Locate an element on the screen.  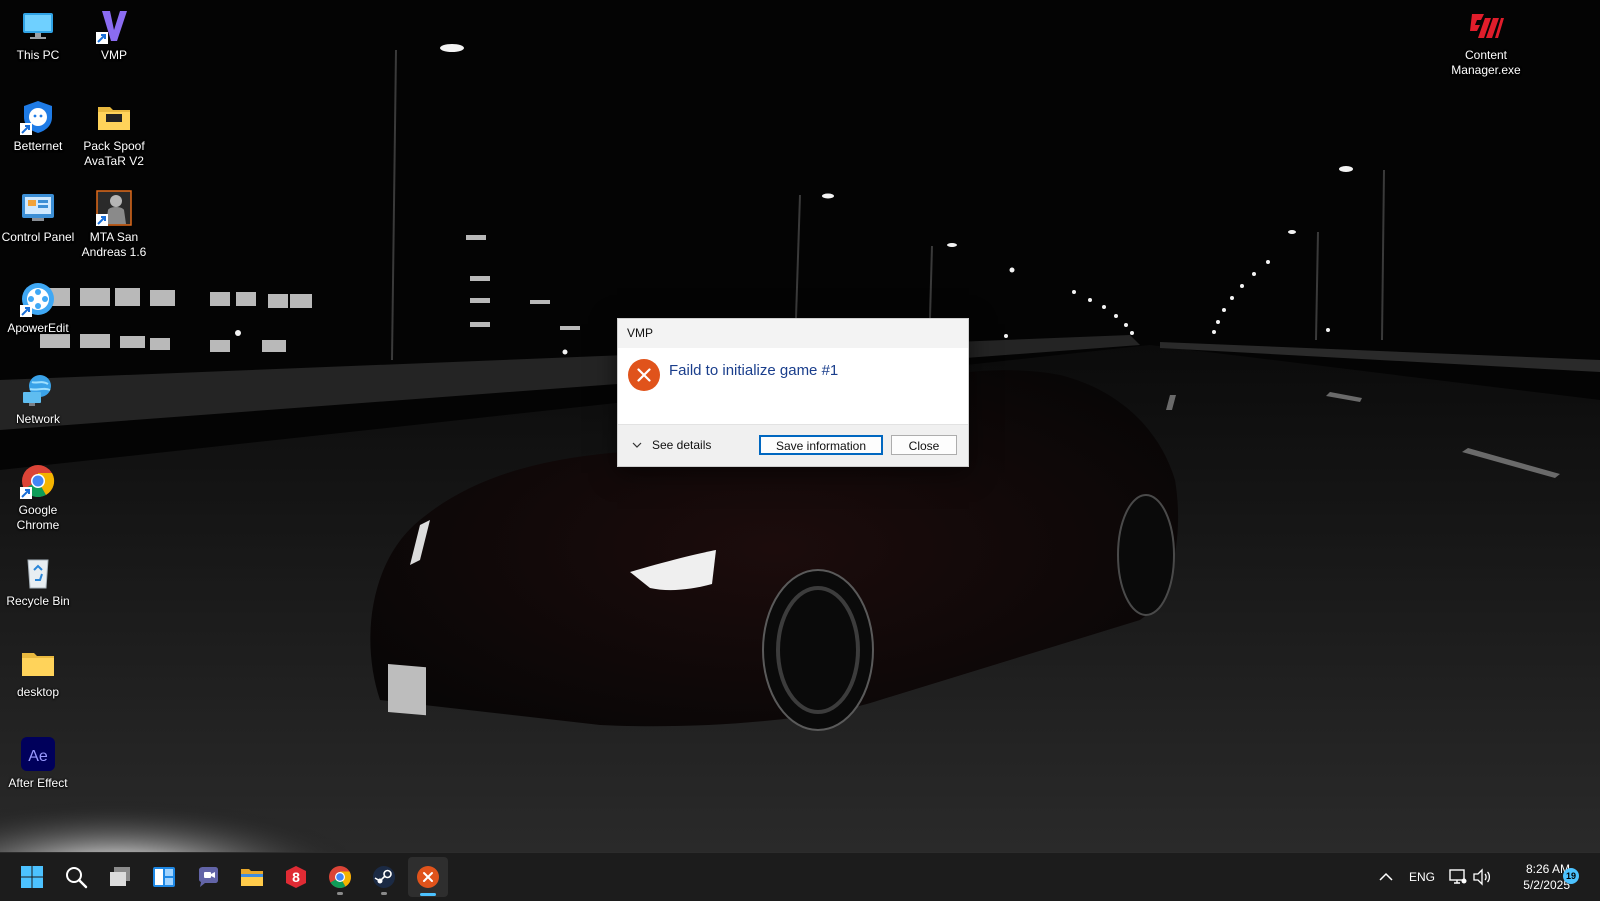
taskbar-start-button is located at coordinates (32, 877).